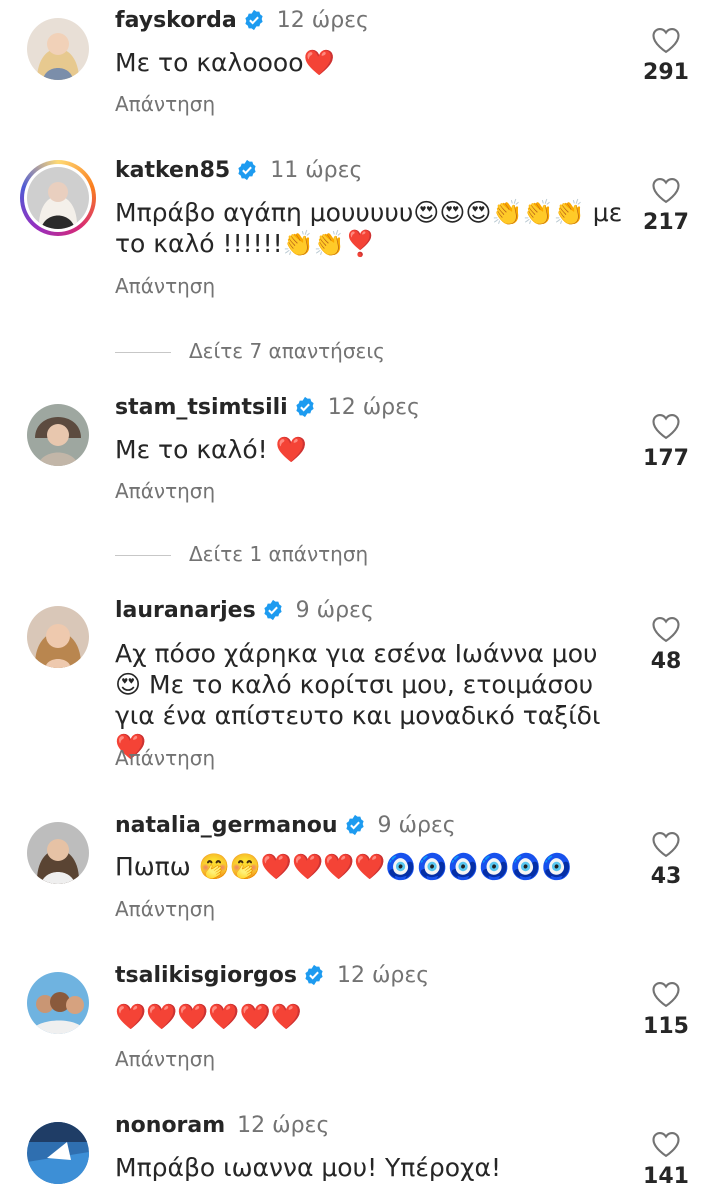  Describe the element at coordinates (279, 554) in the screenshot. I see `view-replies-label: Δείτε 1 απάντηση` at that location.